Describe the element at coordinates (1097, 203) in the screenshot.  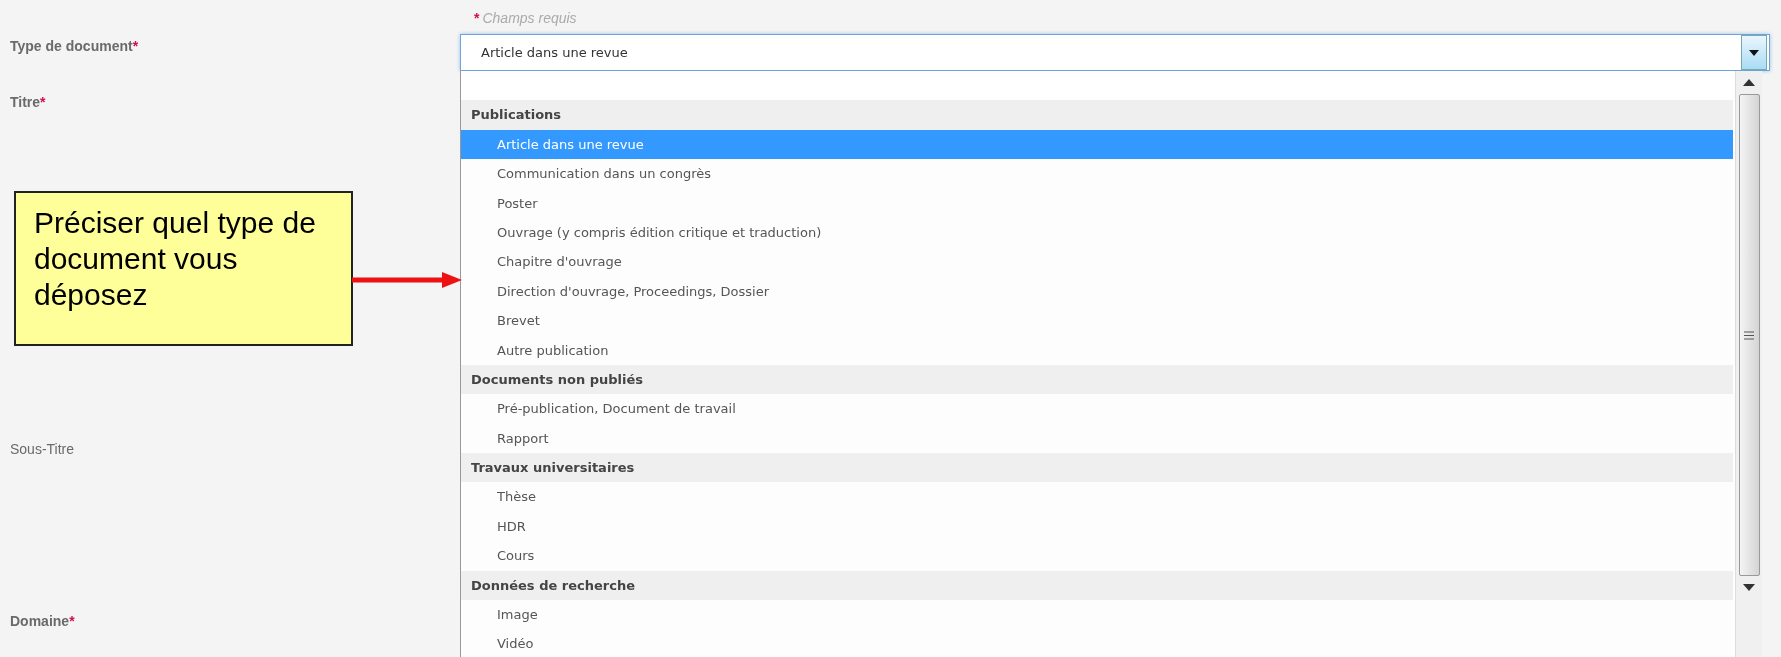
I see `dropdown-option: Poster` at that location.